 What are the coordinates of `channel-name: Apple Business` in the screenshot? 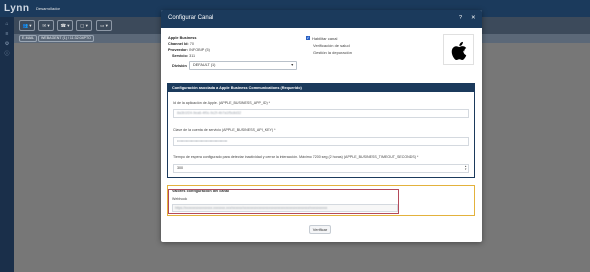 It's located at (182, 38).